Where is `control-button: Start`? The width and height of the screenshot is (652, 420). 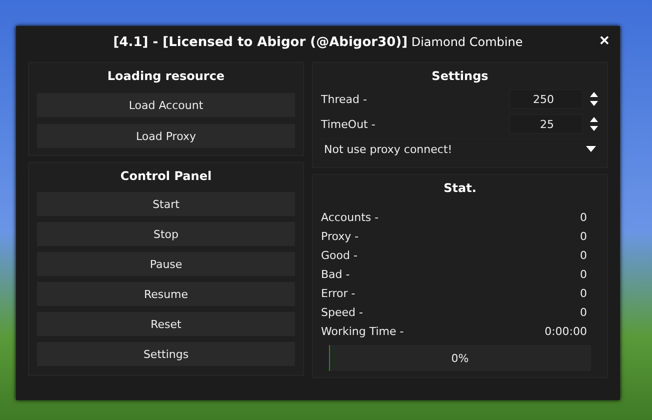
control-button: Start is located at coordinates (166, 204).